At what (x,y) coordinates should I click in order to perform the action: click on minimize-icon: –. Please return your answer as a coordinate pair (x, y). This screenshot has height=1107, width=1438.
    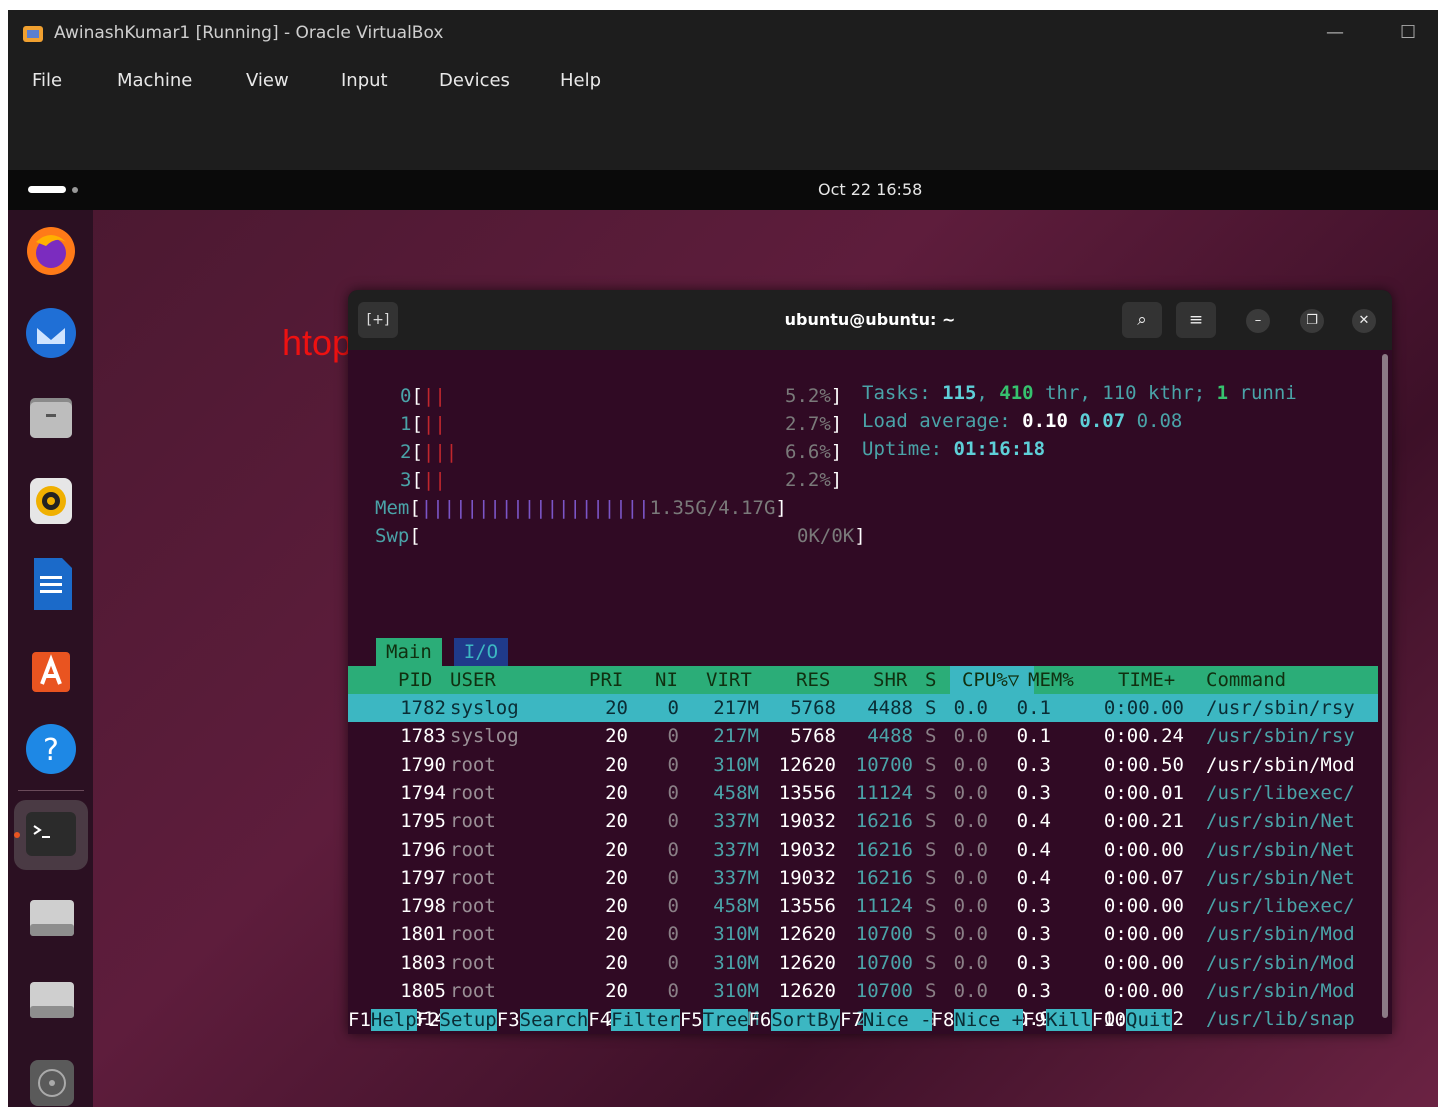
    Looking at the image, I should click on (1258, 321).